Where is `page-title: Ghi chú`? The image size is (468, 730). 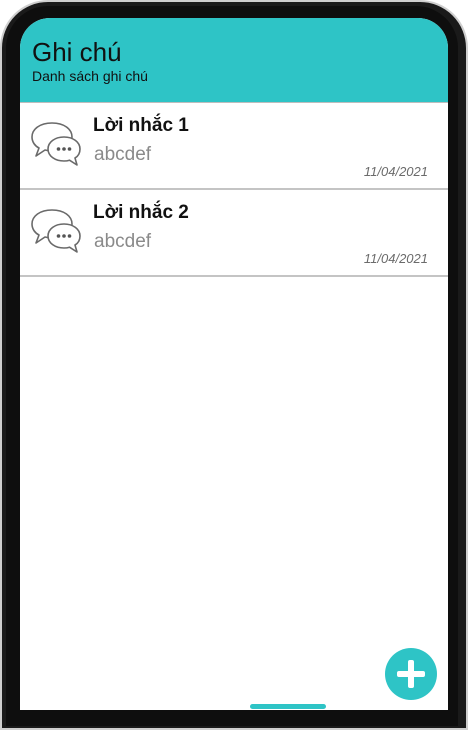
page-title: Ghi chú is located at coordinates (77, 52).